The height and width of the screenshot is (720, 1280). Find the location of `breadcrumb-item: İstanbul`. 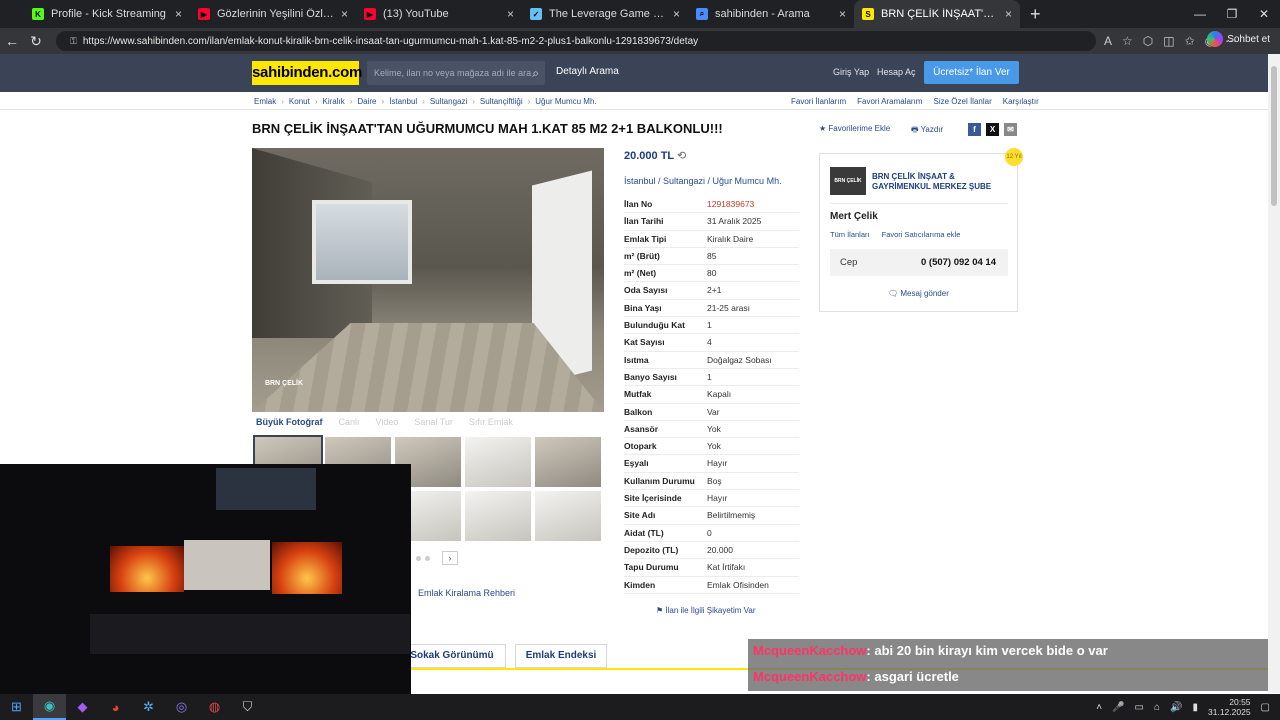

breadcrumb-item: İstanbul is located at coordinates (409, 101).